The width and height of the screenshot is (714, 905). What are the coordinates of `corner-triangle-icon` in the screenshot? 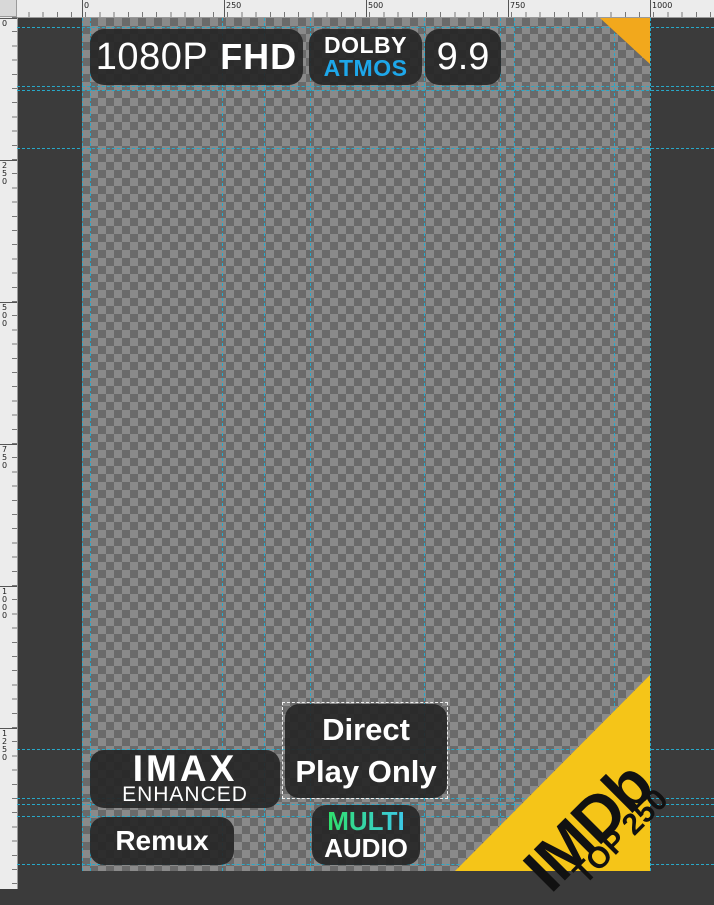 It's located at (625, 41).